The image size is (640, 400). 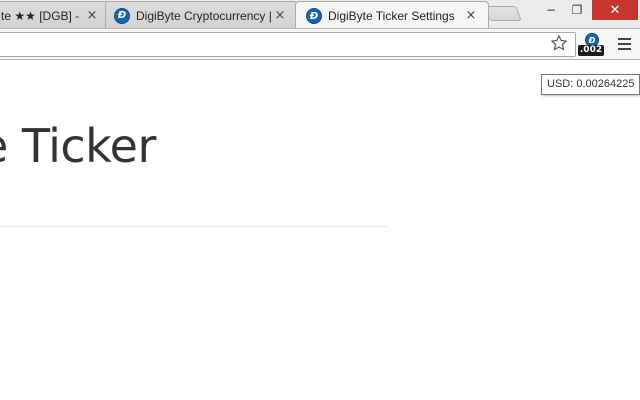 What do you see at coordinates (193, 226) in the screenshot?
I see `heading-divider` at bounding box center [193, 226].